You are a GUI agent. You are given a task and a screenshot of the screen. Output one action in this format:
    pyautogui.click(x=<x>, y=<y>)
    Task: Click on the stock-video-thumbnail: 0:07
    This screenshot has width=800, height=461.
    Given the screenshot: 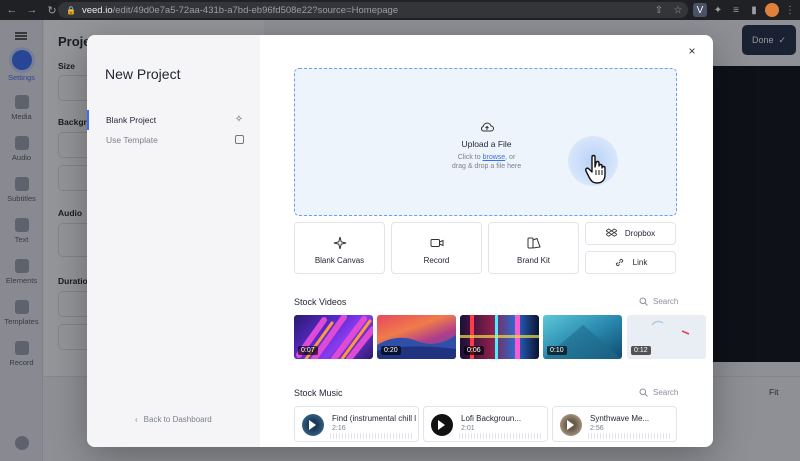 What is the action you would take?
    pyautogui.click(x=333, y=337)
    